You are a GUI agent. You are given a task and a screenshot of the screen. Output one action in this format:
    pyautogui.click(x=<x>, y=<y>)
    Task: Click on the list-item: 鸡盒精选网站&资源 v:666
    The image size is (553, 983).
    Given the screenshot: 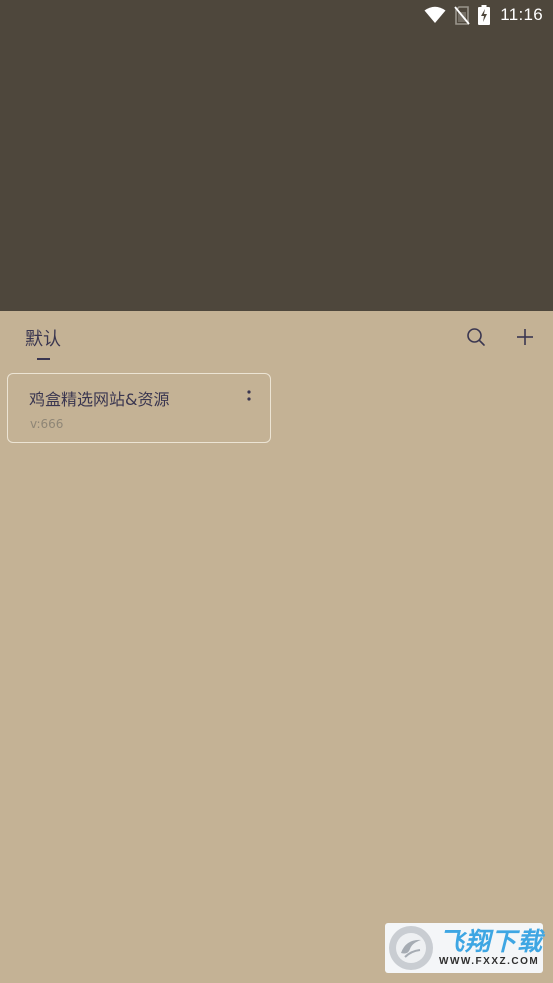 What is the action you would take?
    pyautogui.click(x=139, y=408)
    